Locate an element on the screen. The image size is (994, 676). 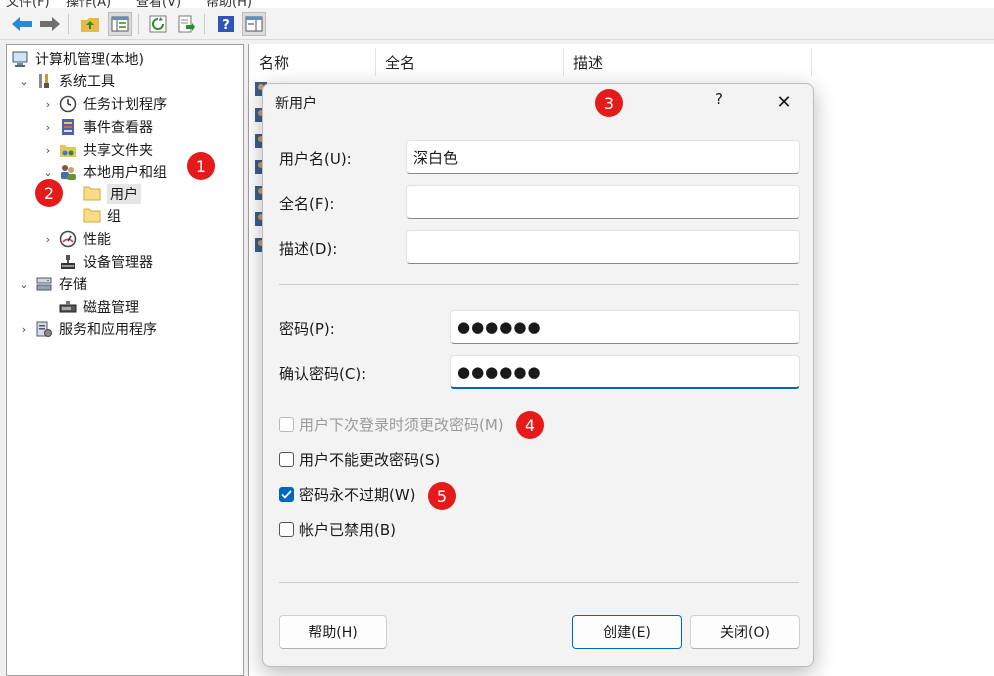
menu-bar: 文件(F) 操作(A) 查看(V) 帮助(H) is located at coordinates (497, 4).